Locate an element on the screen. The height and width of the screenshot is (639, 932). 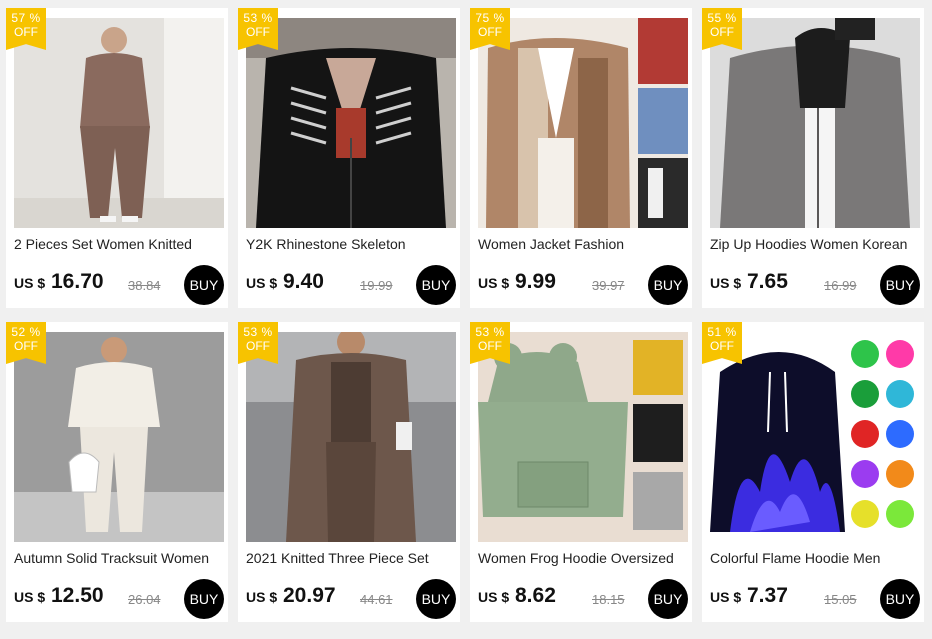
sale-price: 9.40 is located at coordinates (303, 281).